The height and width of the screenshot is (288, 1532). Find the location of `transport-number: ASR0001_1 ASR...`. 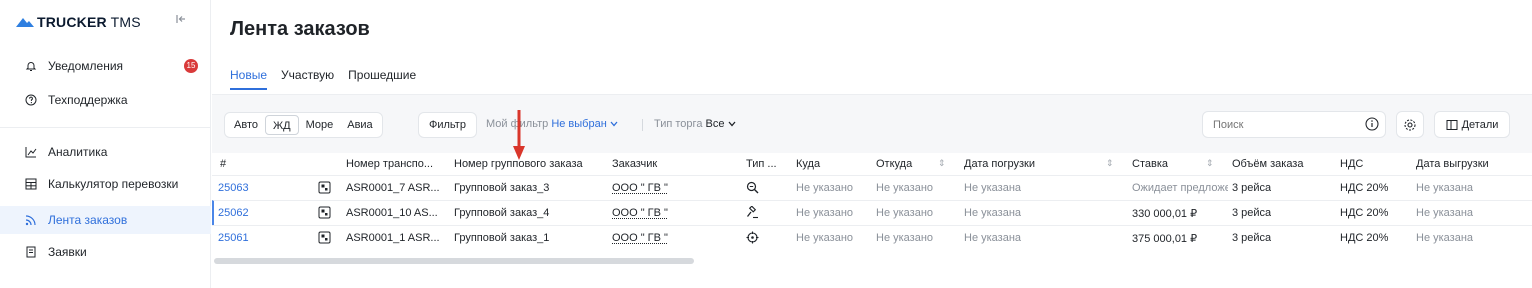

transport-number: ASR0001_1 ASR... is located at coordinates (393, 238).